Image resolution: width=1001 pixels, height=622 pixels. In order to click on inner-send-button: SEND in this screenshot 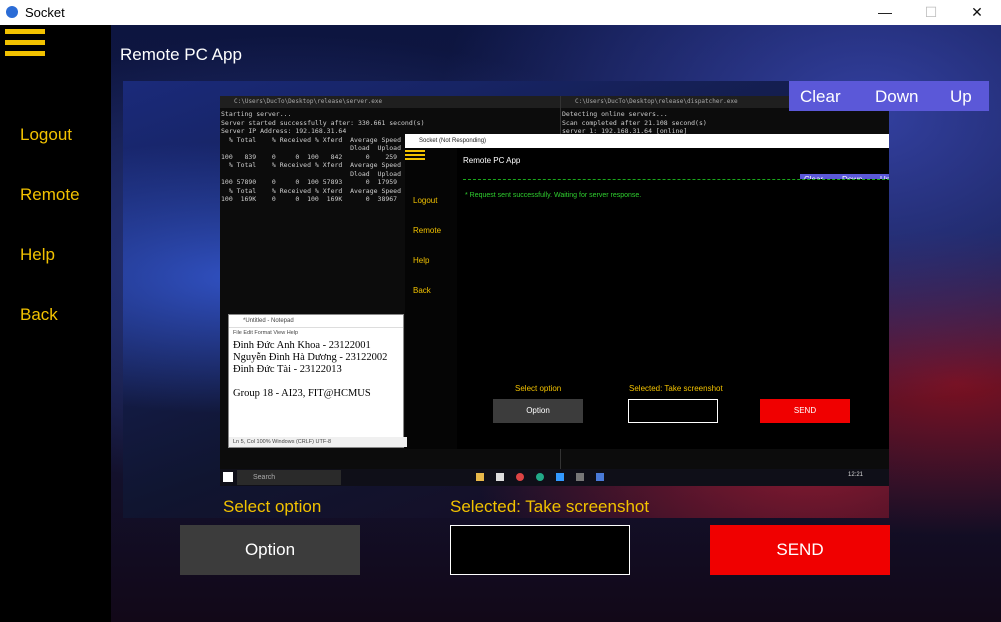, I will do `click(805, 411)`.